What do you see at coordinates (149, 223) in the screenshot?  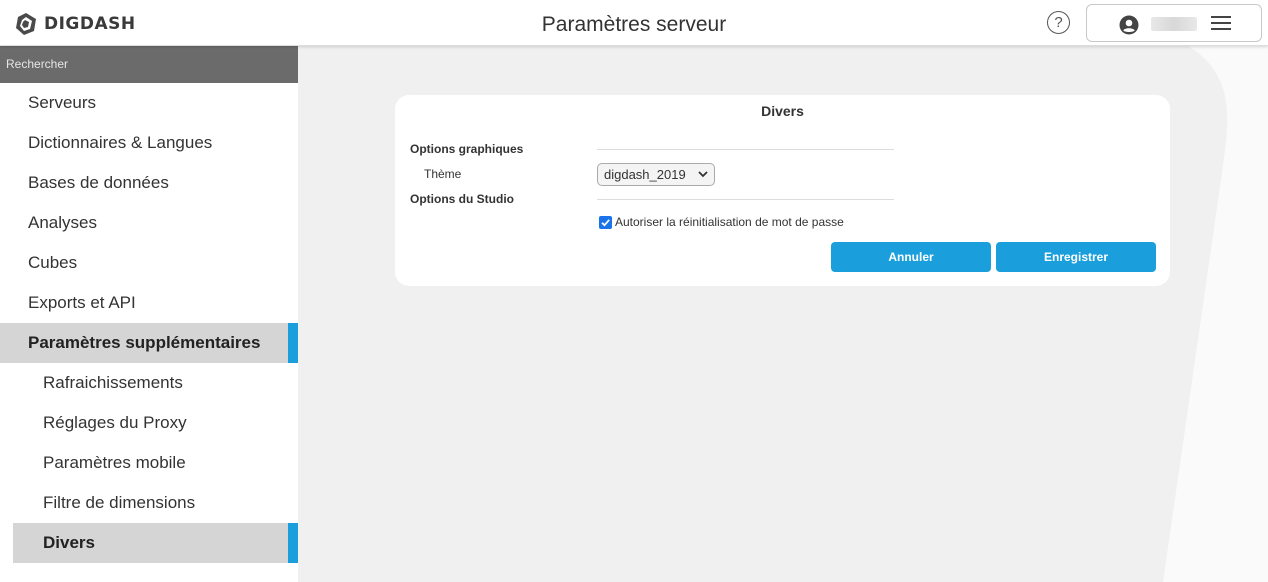 I see `sidebar-item-analyses: Analyses` at bounding box center [149, 223].